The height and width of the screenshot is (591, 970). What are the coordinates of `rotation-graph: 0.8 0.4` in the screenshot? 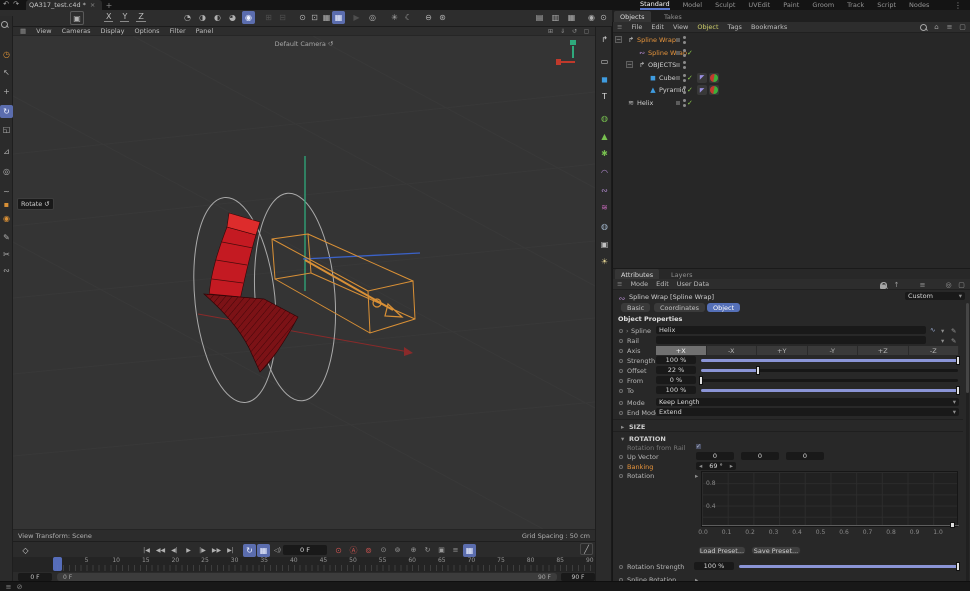 It's located at (830, 499).